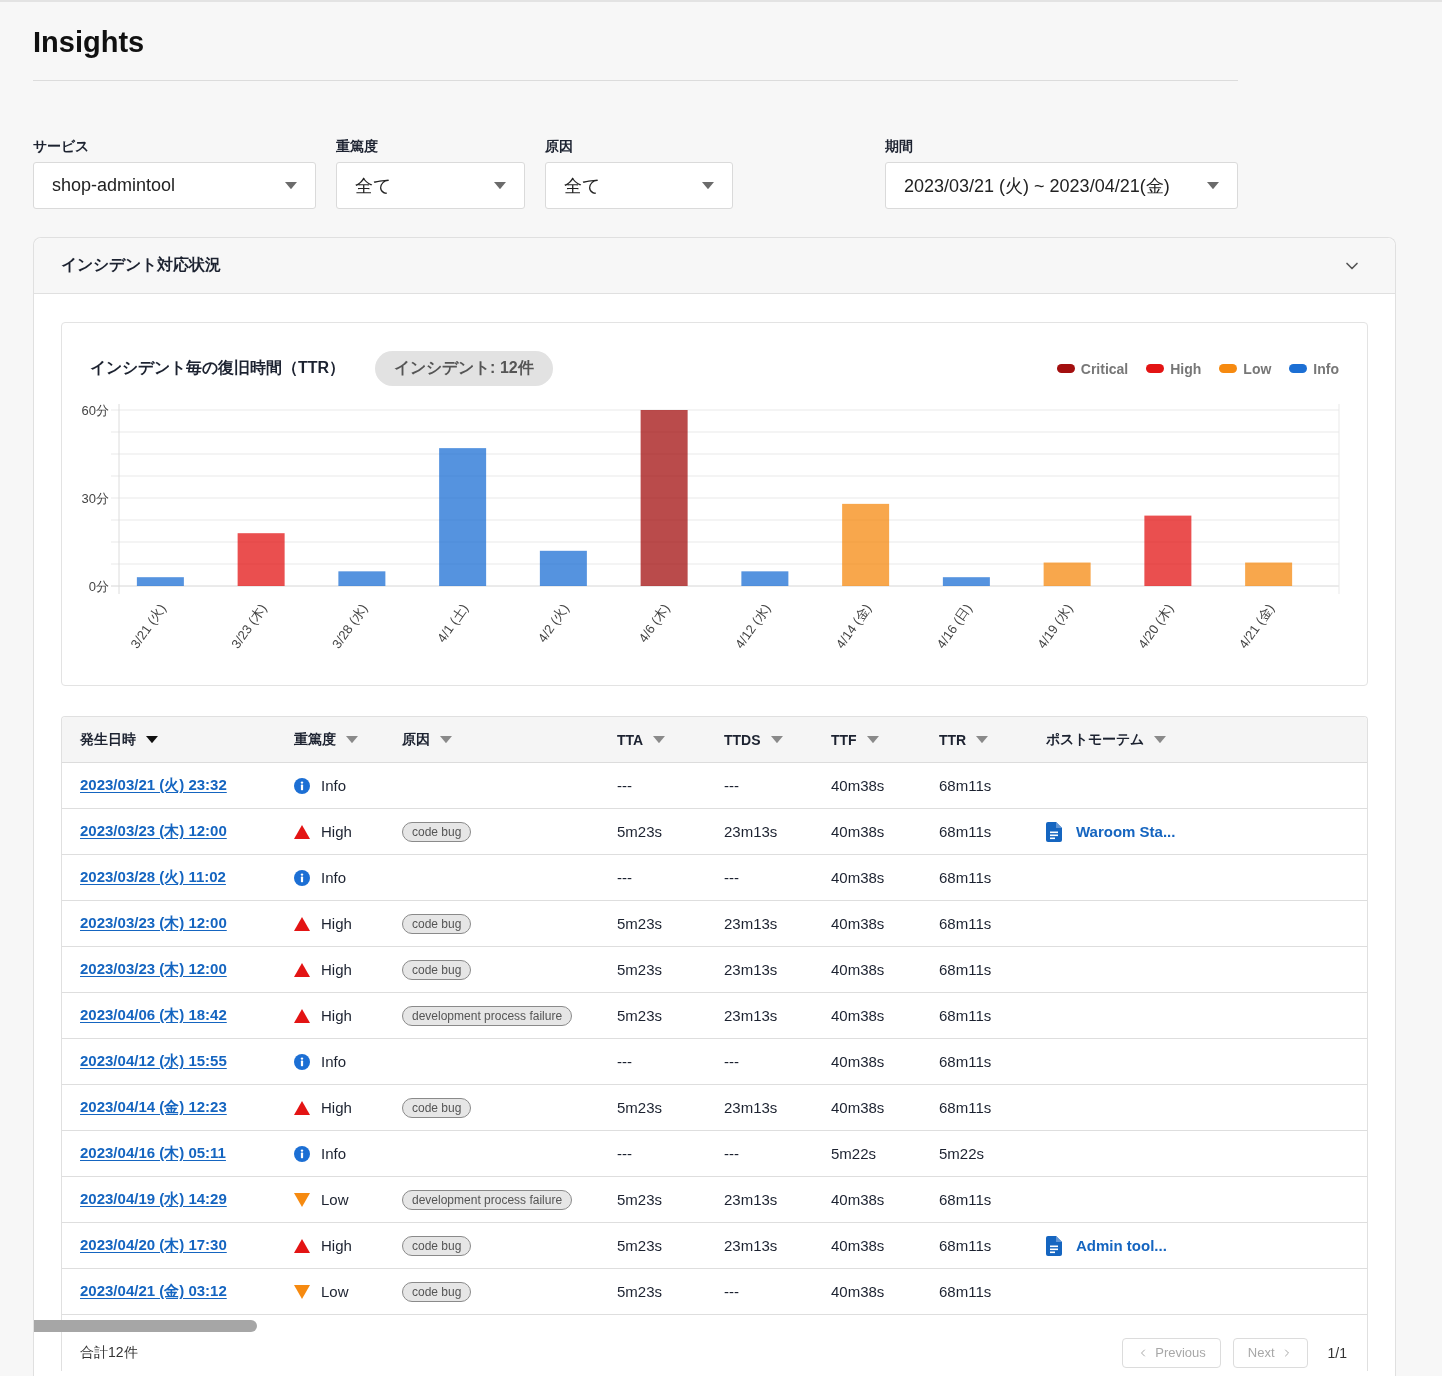 The height and width of the screenshot is (1376, 1442). What do you see at coordinates (1337, 1352) in the screenshot?
I see `page-indicator: 1/1` at bounding box center [1337, 1352].